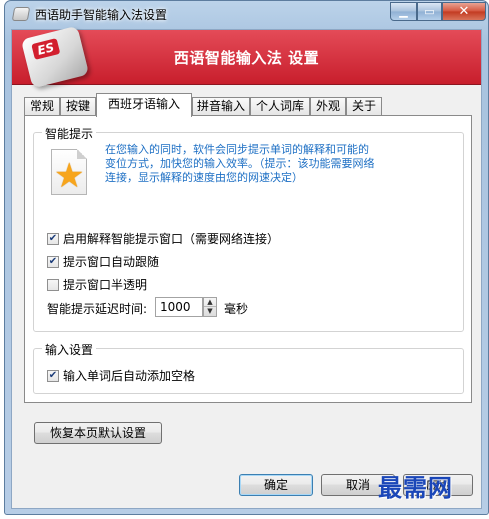 The height and width of the screenshot is (519, 489). I want to click on delay-stepper: ▲ ▼, so click(210, 307).